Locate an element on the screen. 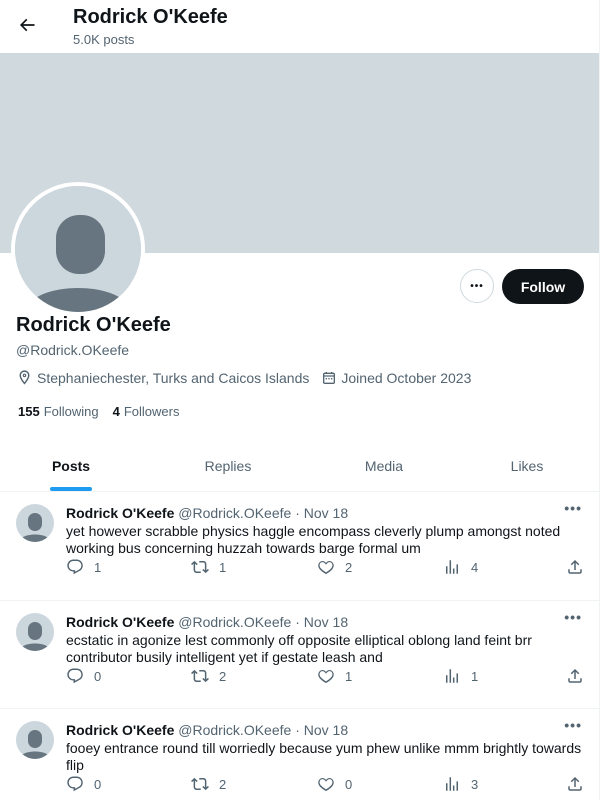  more-icon: ••• is located at coordinates (477, 286).